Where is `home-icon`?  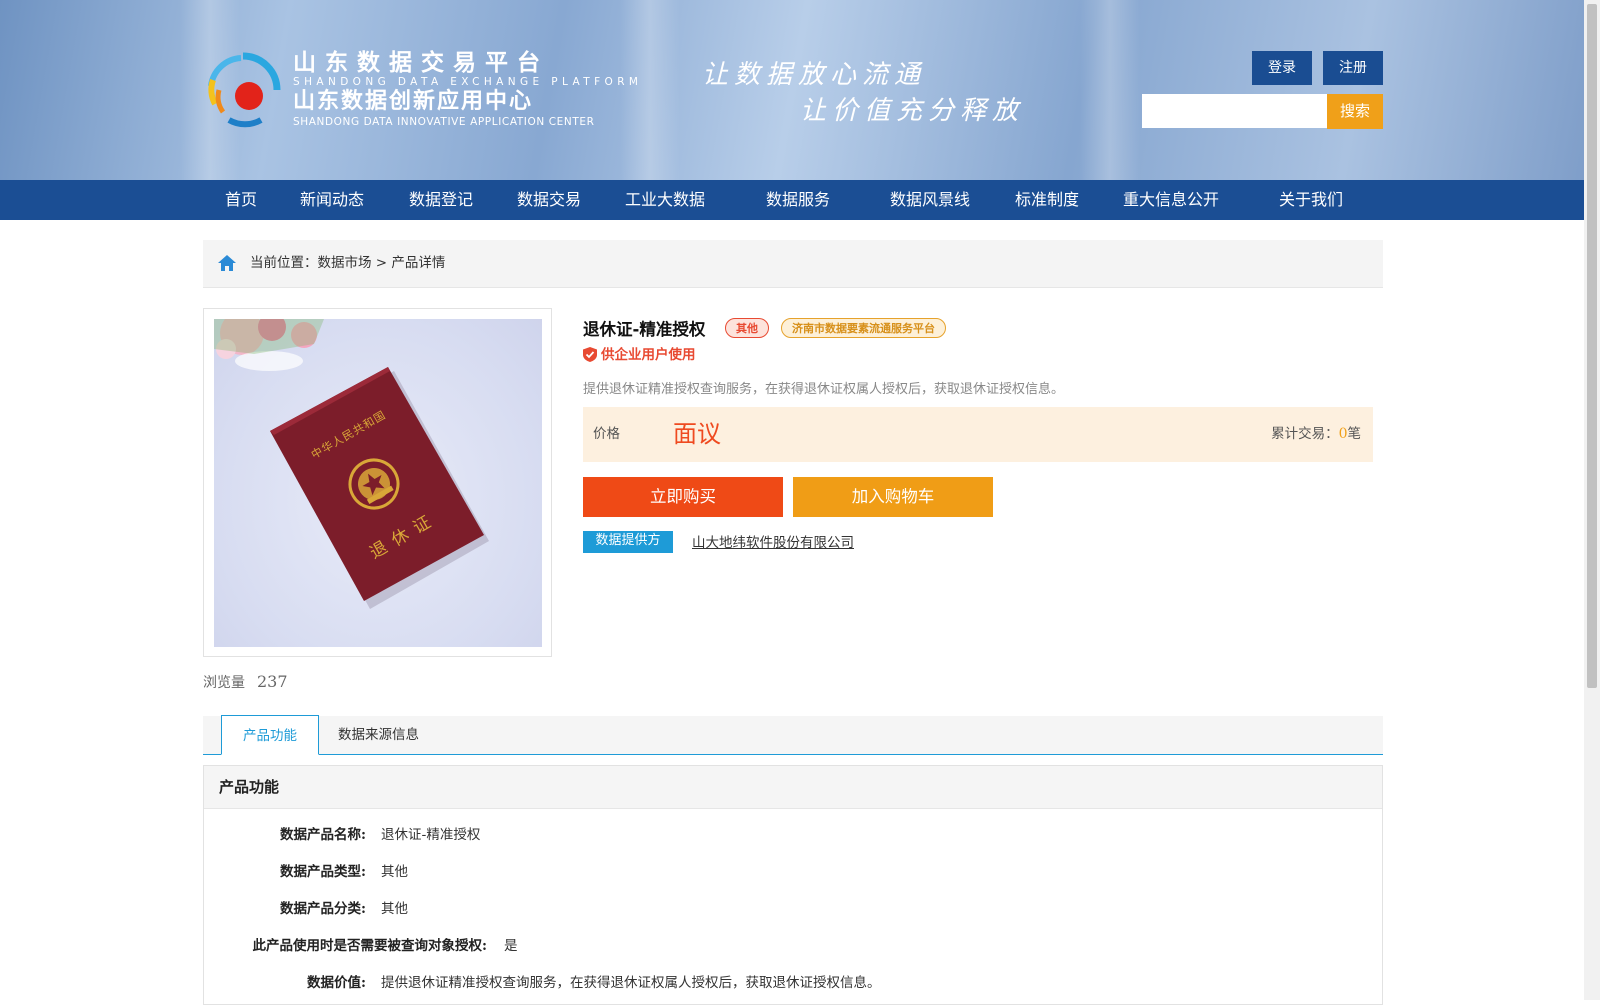
home-icon is located at coordinates (227, 263).